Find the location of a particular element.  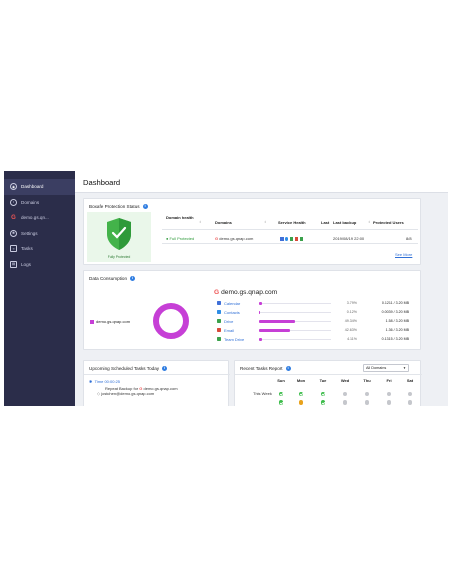

col-last: Last is located at coordinates (325, 222).